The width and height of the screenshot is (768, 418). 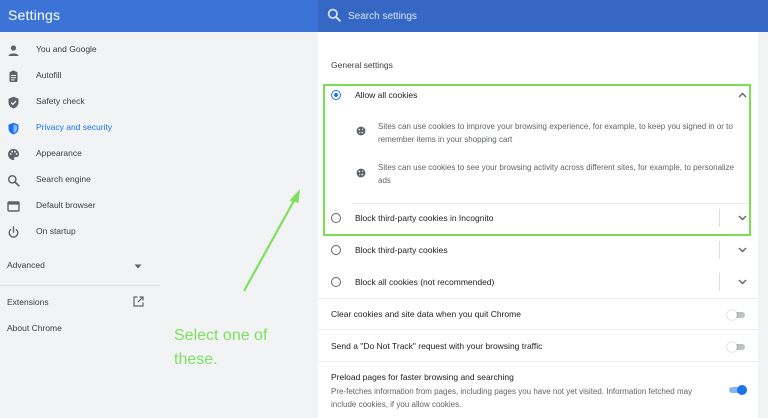 What do you see at coordinates (13, 206) in the screenshot?
I see `browser-icon` at bounding box center [13, 206].